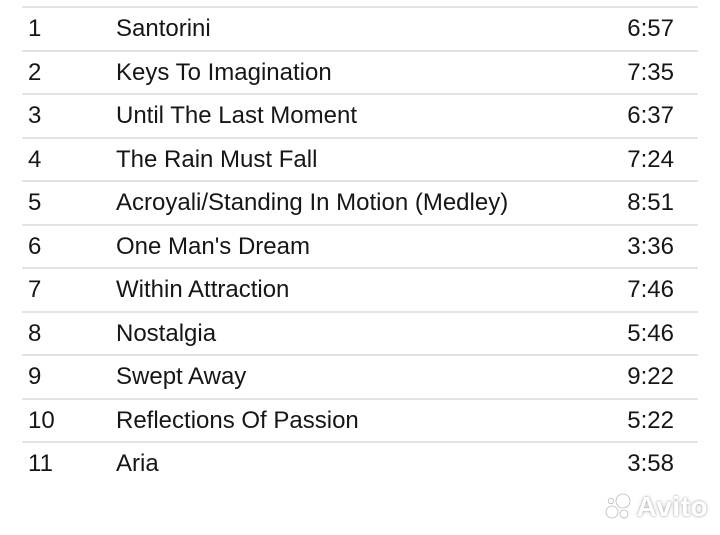 This screenshot has width=720, height=535. I want to click on track-row: 3 Until The Last Moment 6:37, so click(360, 117).